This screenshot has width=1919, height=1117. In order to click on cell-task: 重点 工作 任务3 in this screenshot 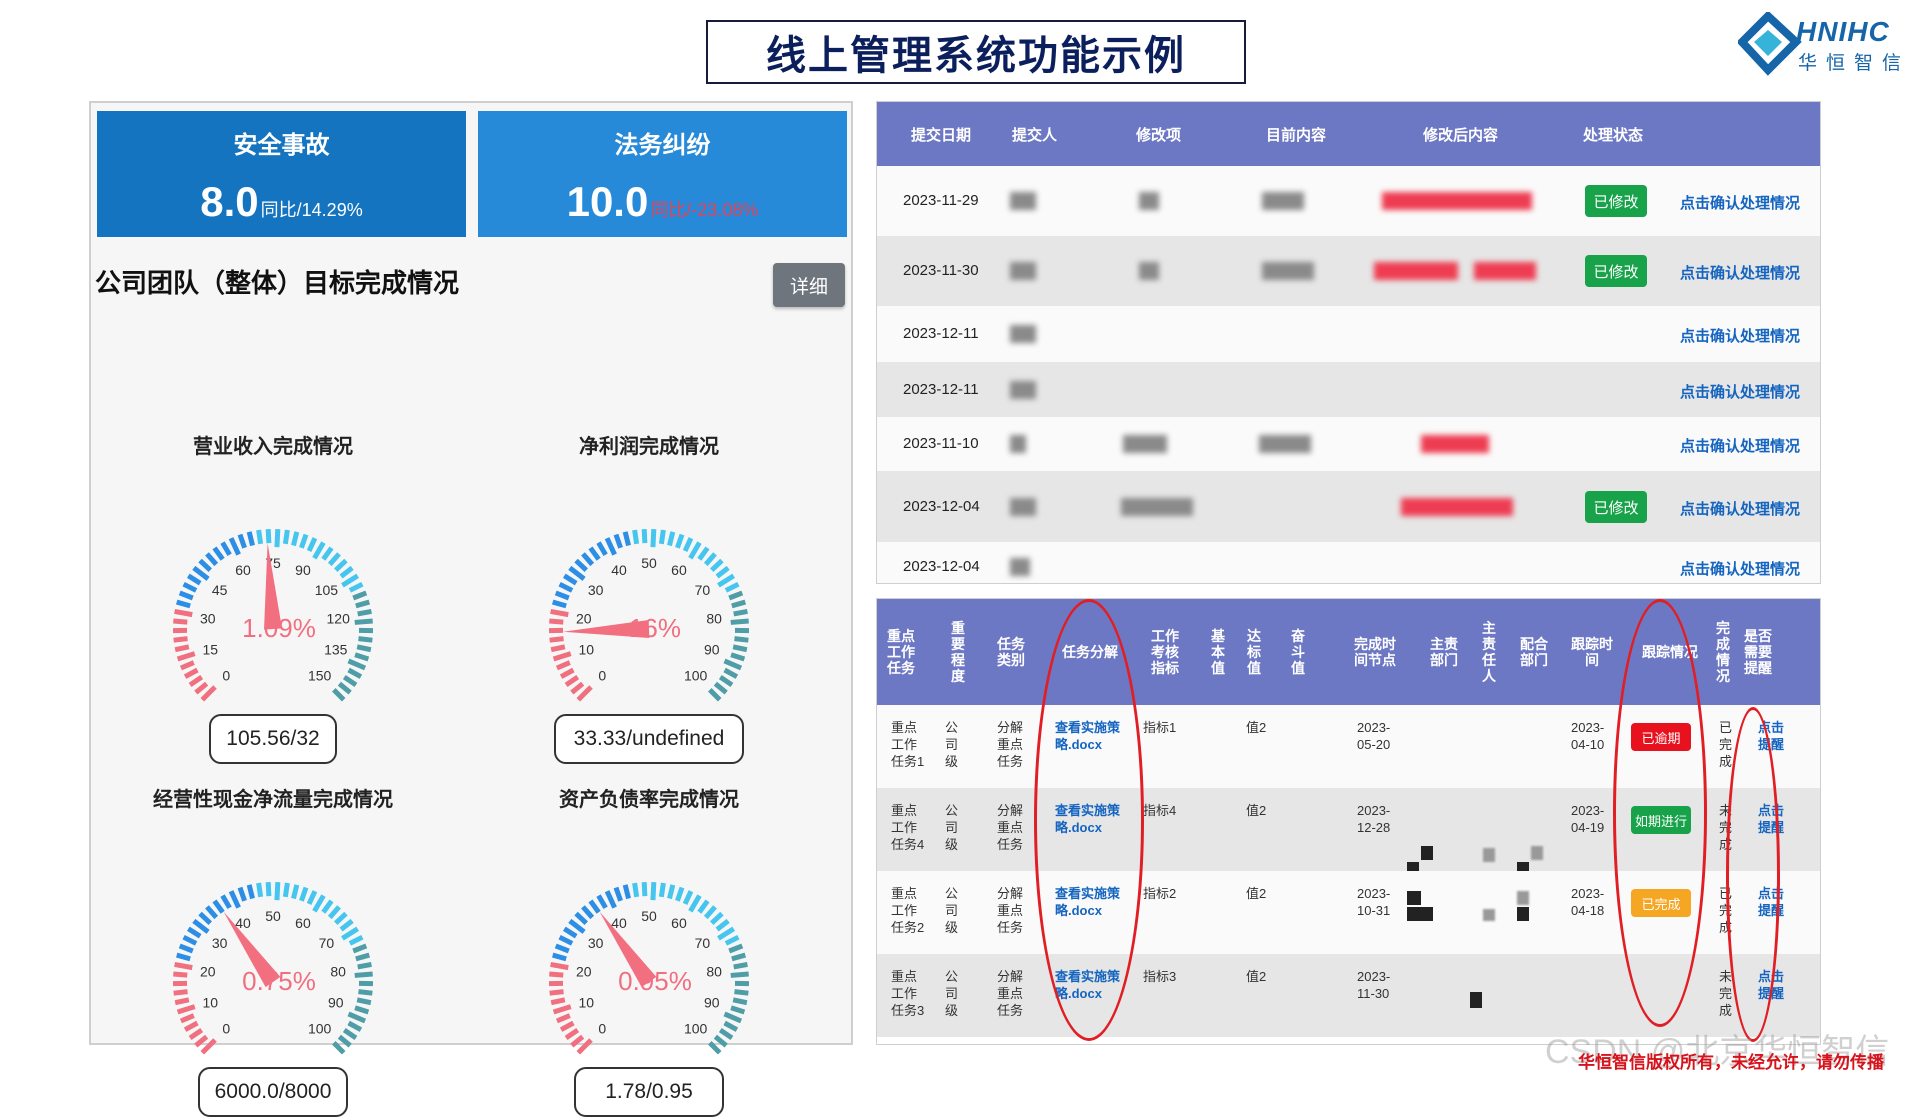, I will do `click(907, 993)`.